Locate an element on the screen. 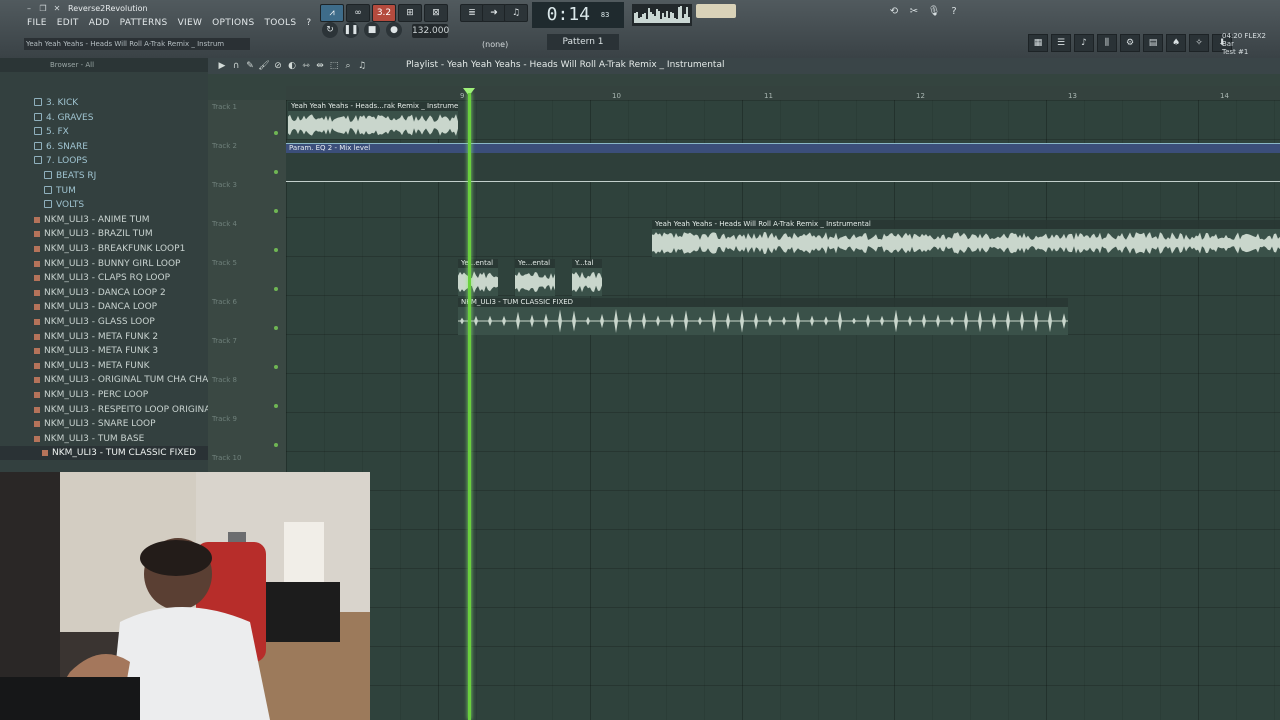  help-icon: ? is located at coordinates (954, 12).